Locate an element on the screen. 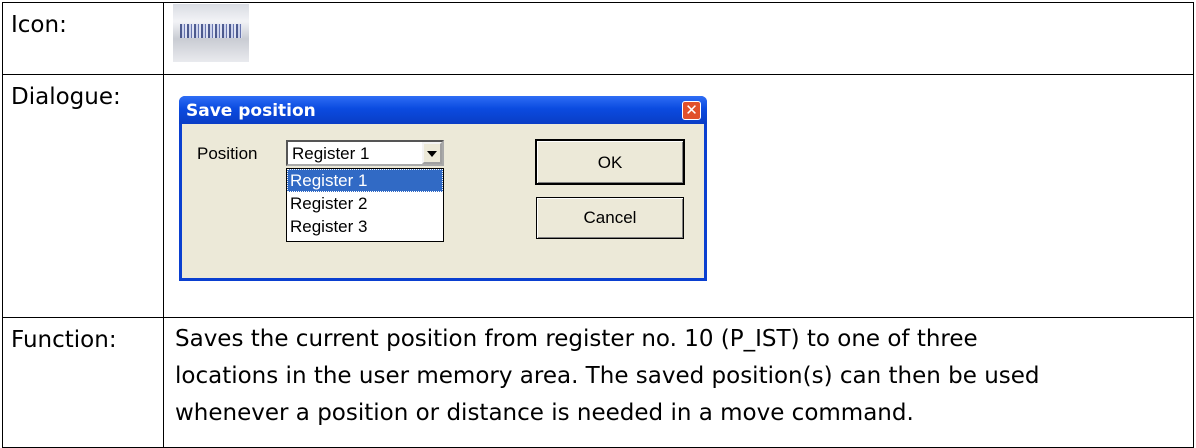  dialog-titlebar: Save position ✕ is located at coordinates (443, 110).